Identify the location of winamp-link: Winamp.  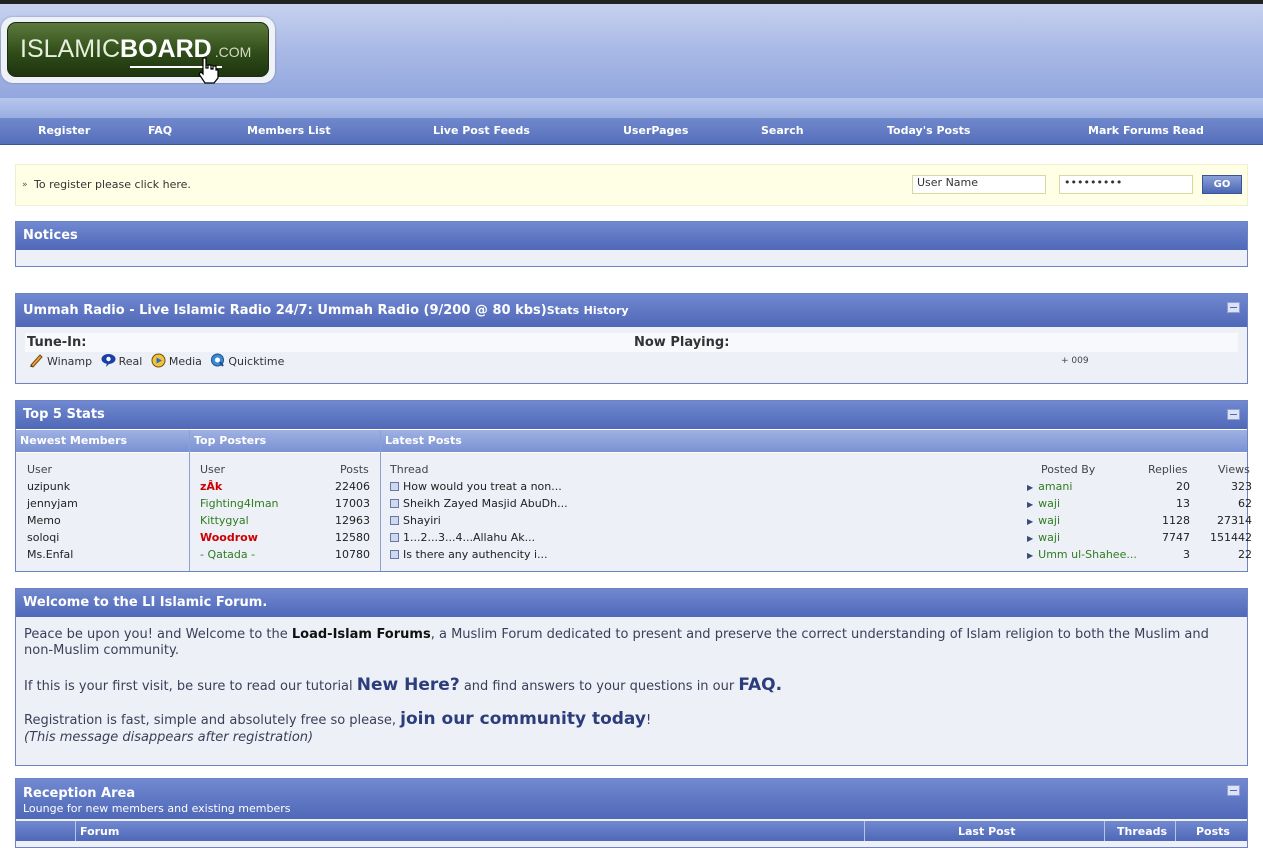
(60, 360).